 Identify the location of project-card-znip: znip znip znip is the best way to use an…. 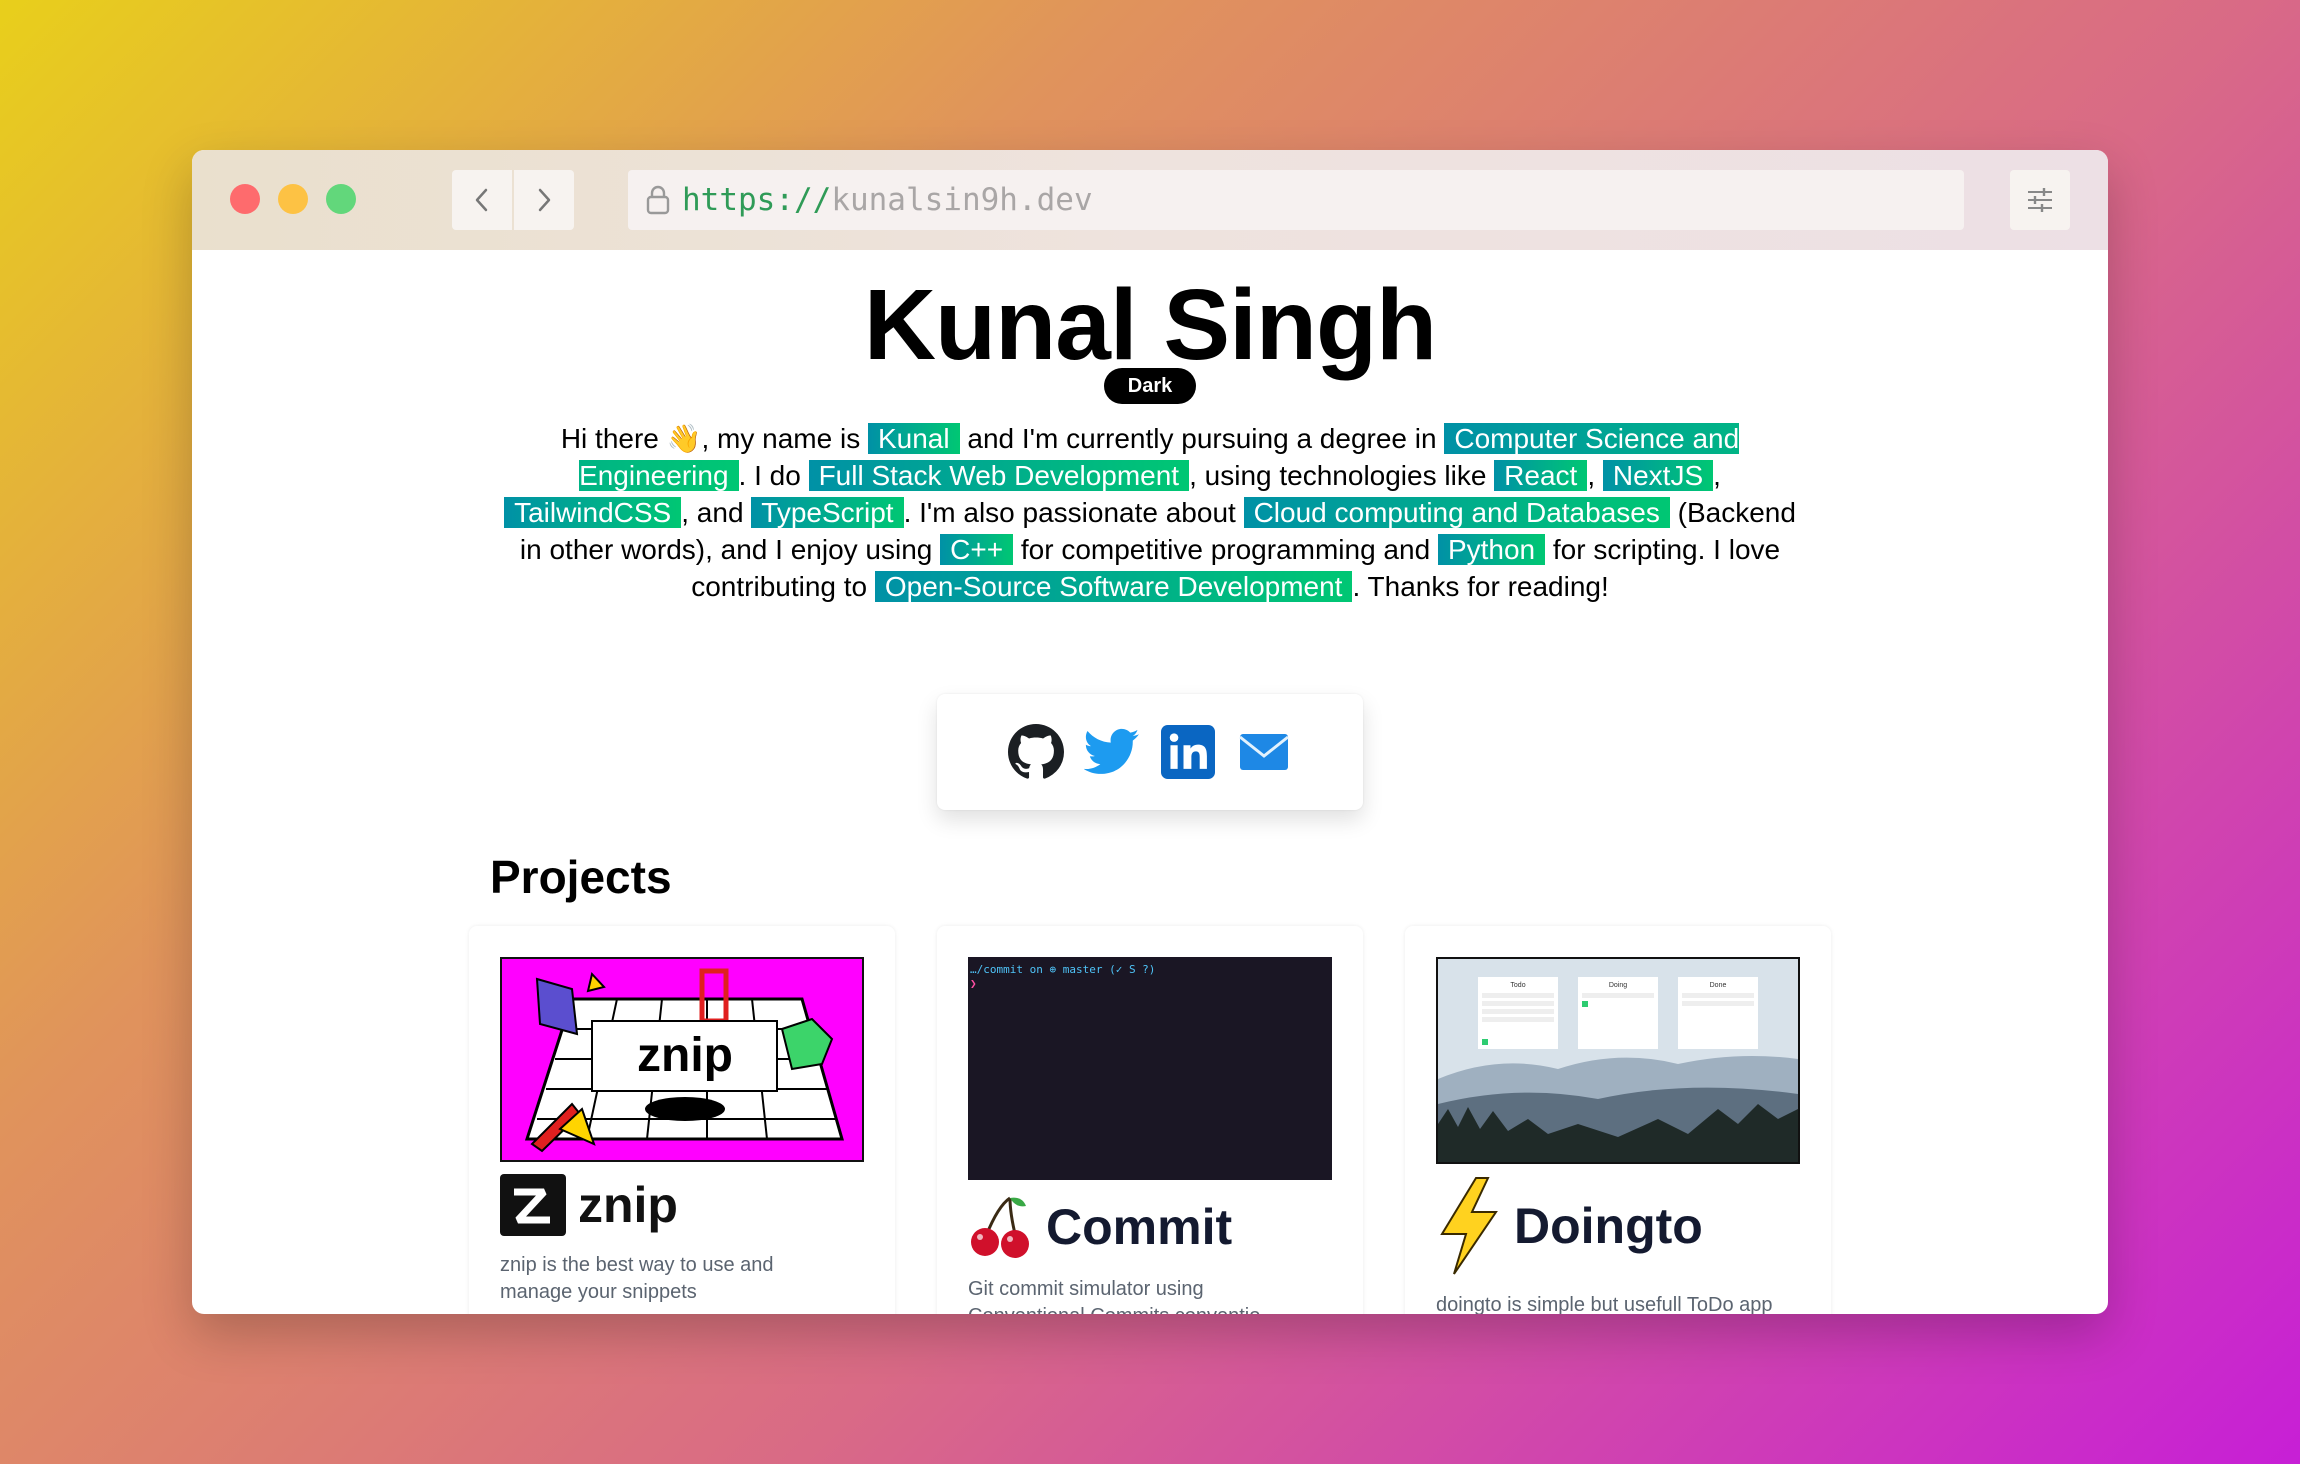
(682, 1120).